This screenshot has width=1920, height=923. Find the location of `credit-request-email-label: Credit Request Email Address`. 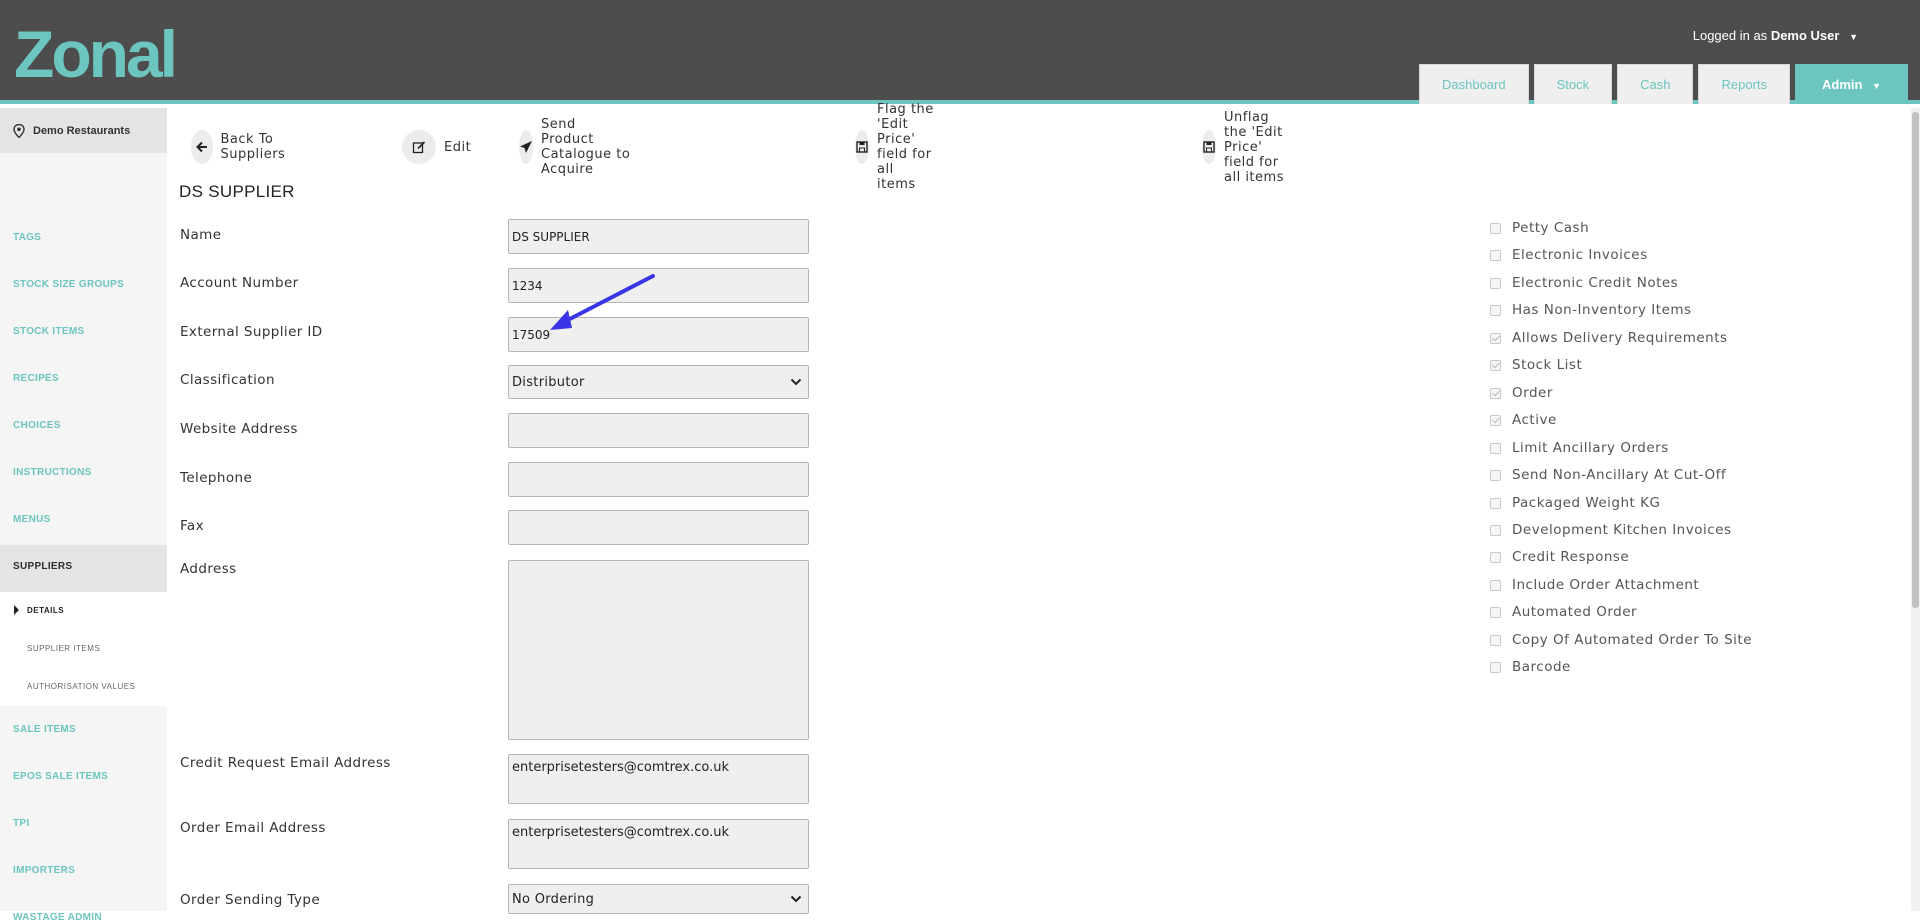

credit-request-email-label: Credit Request Email Address is located at coordinates (285, 763).